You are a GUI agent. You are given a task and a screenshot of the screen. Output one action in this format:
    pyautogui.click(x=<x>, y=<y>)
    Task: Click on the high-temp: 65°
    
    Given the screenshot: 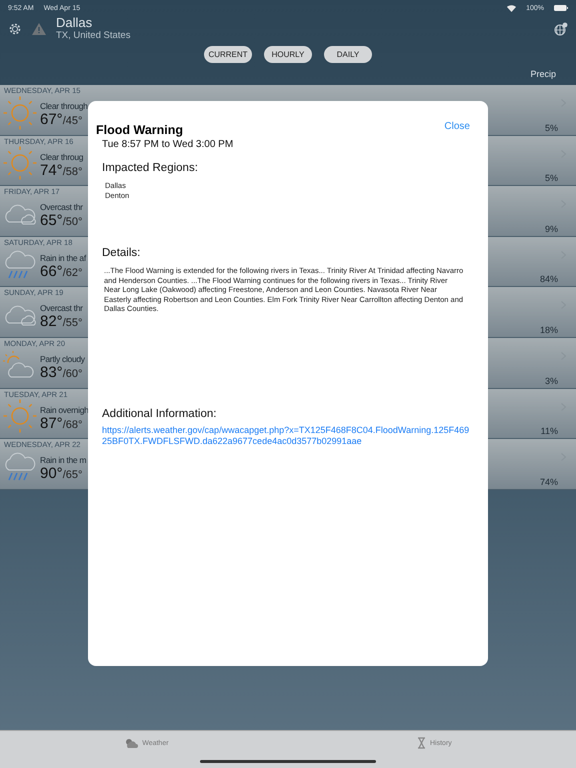 What is the action you would take?
    pyautogui.click(x=51, y=221)
    